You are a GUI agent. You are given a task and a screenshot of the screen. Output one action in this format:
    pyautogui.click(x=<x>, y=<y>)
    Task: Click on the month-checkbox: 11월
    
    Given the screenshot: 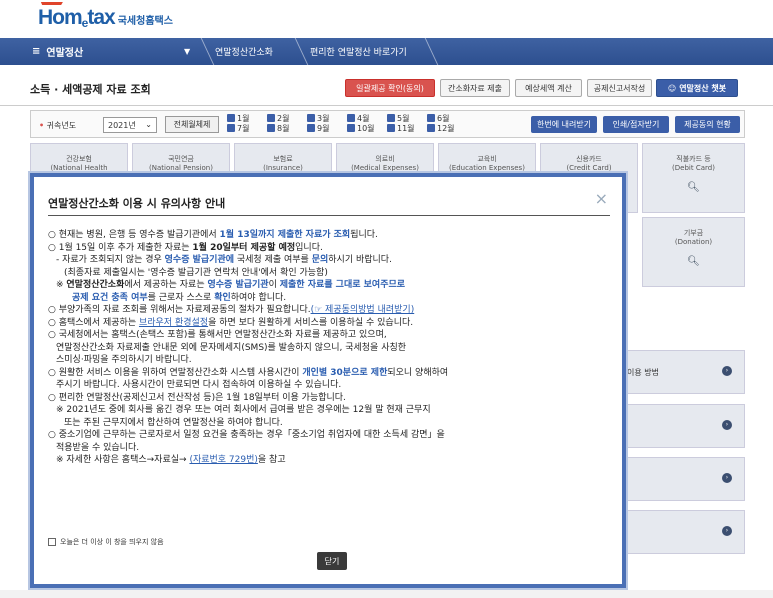 What is the action you would take?
    pyautogui.click(x=407, y=129)
    